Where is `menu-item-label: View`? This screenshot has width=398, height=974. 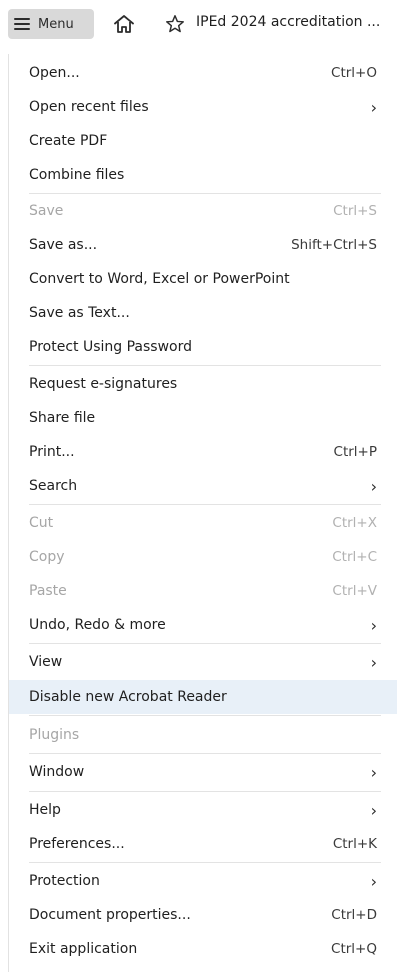
menu-item-label: View is located at coordinates (46, 662).